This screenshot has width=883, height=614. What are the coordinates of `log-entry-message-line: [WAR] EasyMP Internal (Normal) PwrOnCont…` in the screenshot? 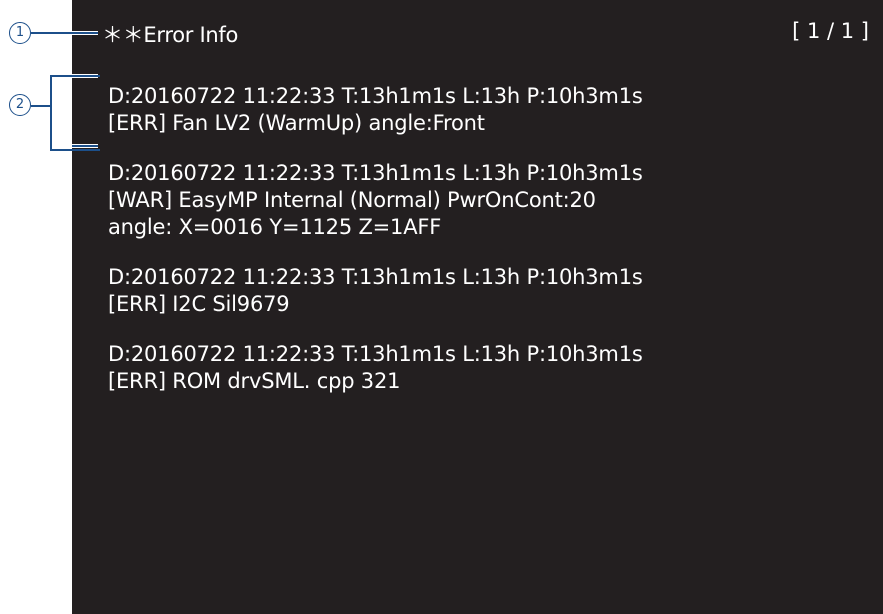 It's located at (352, 200).